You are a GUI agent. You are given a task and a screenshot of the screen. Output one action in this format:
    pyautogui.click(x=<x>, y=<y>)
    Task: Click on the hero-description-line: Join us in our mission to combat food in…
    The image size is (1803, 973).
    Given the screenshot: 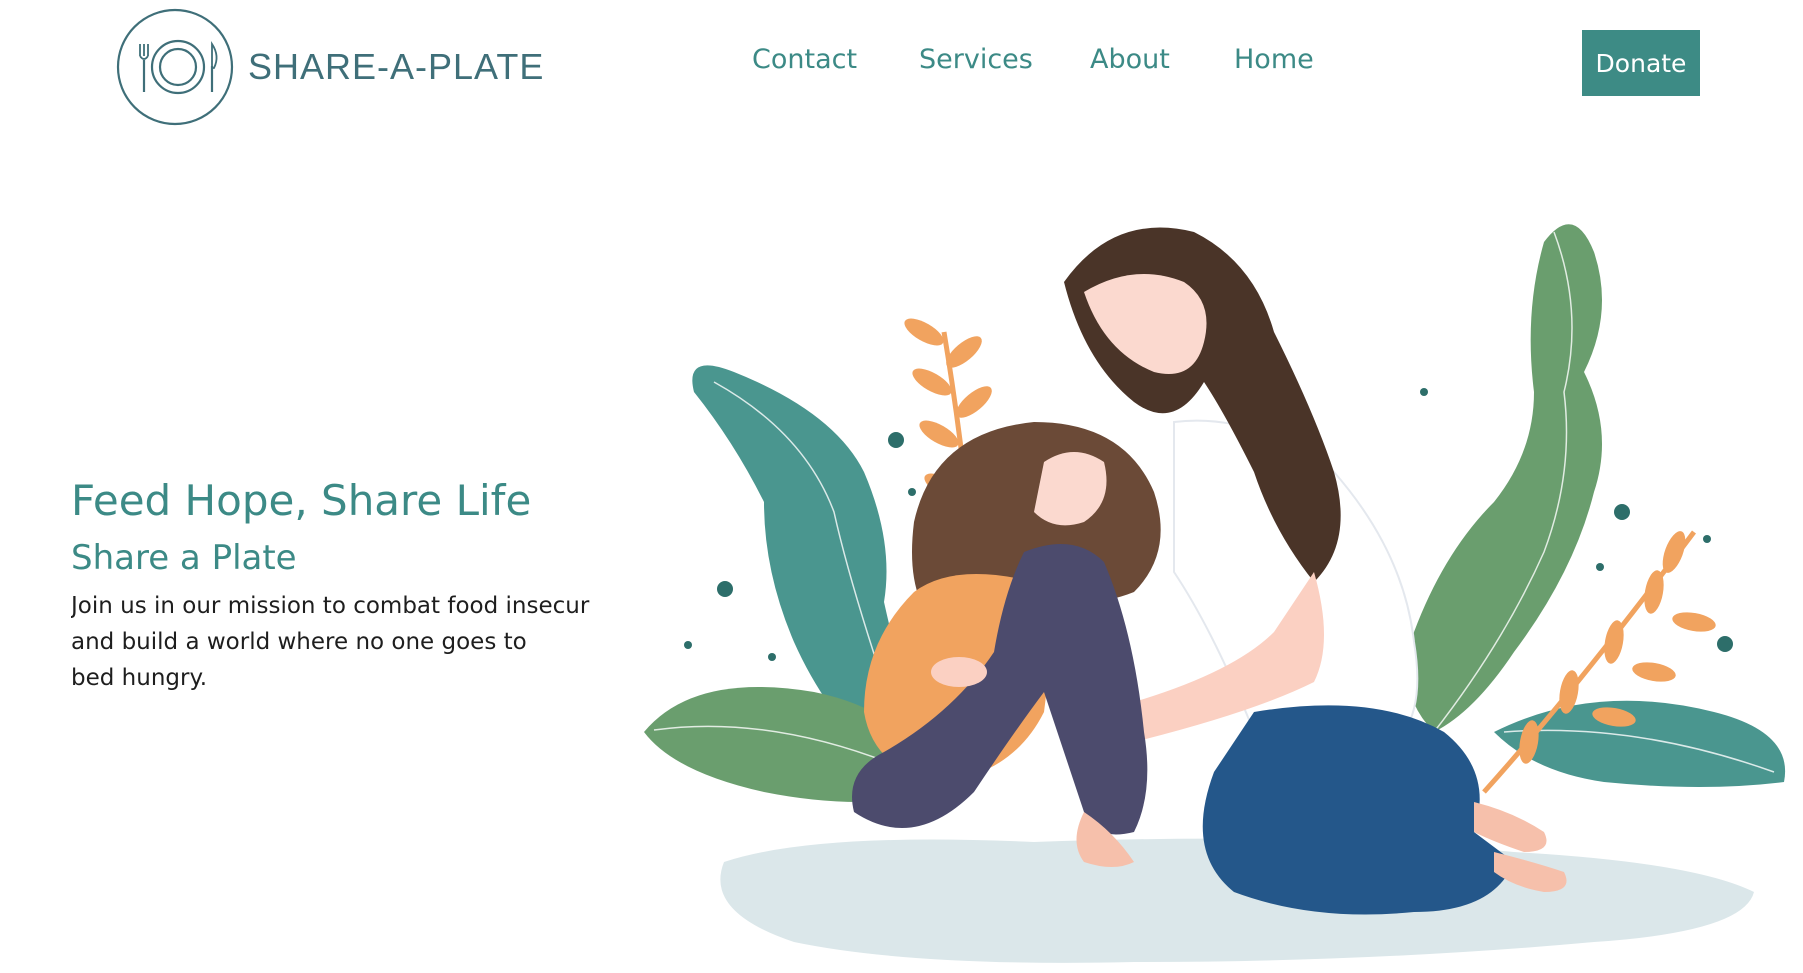 What is the action you would take?
    pyautogui.click(x=330, y=606)
    